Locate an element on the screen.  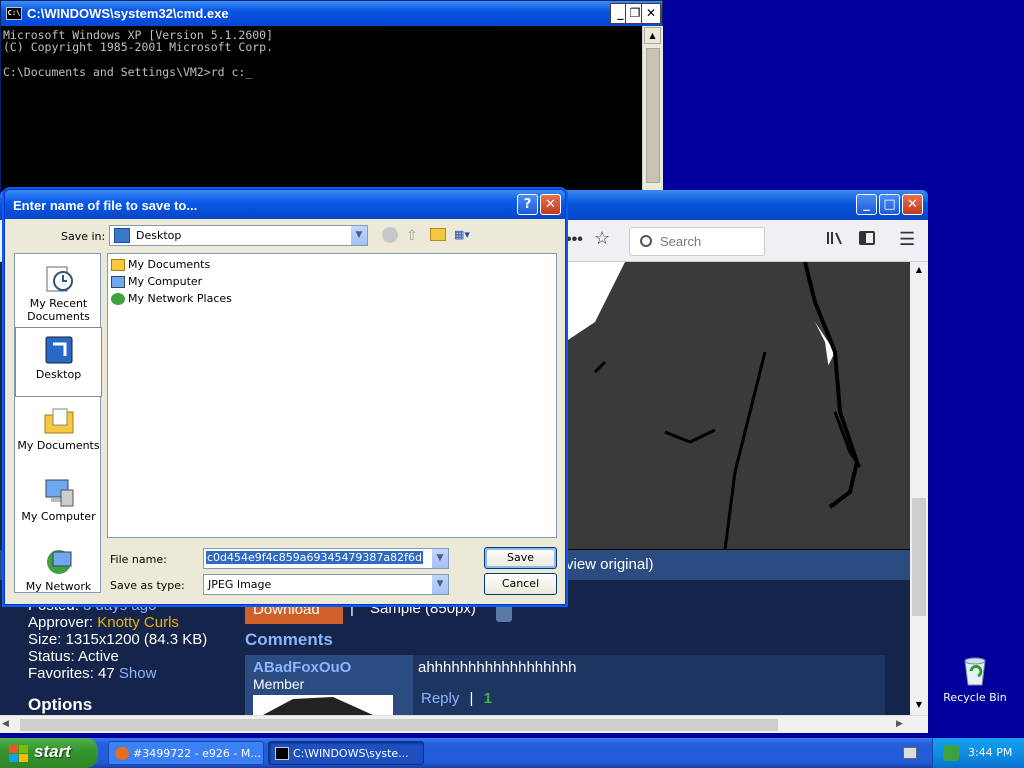
file-name-field: c0d454e9f4c859a69345479387a82f6d ▼ is located at coordinates (326, 558).